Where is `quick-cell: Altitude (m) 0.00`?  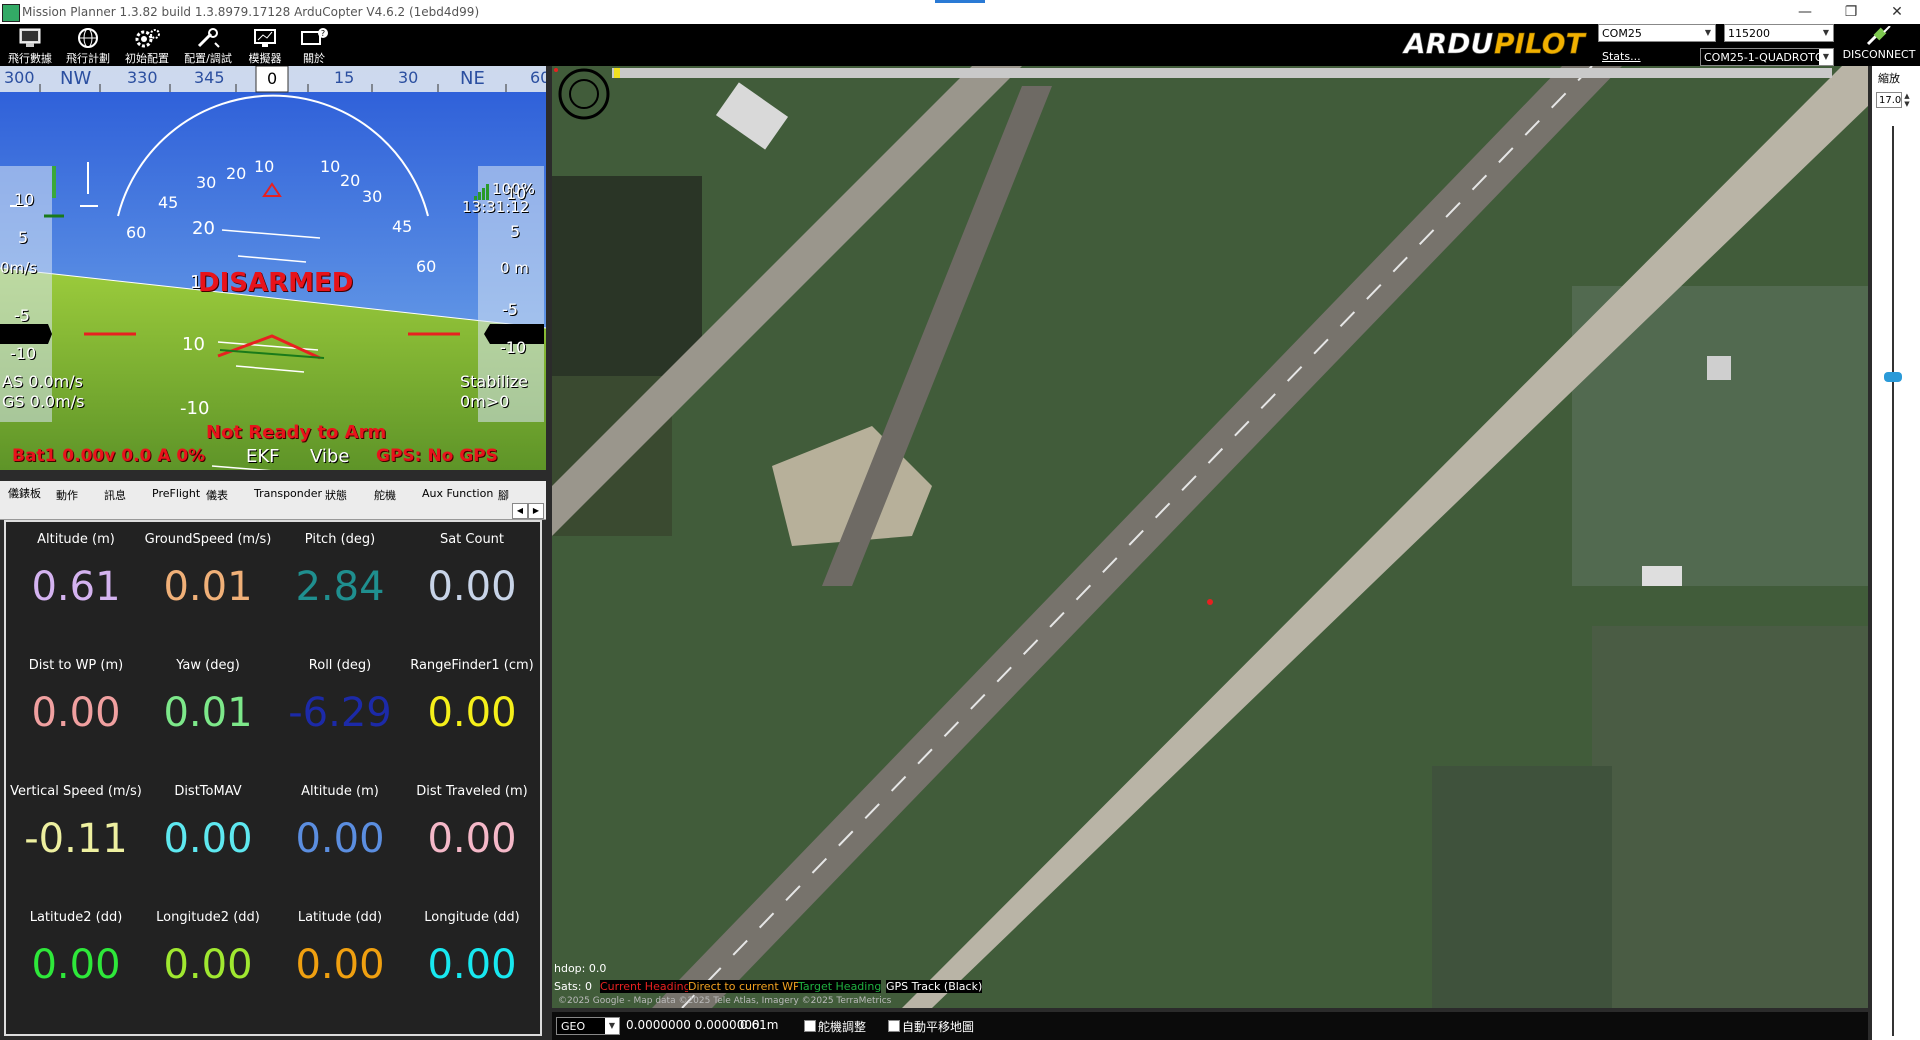 quick-cell: Altitude (m) 0.00 is located at coordinates (340, 823).